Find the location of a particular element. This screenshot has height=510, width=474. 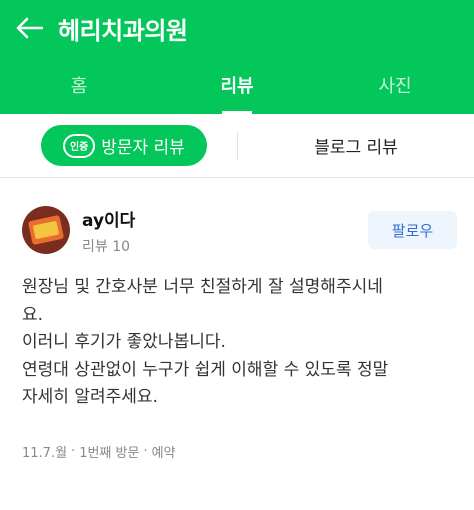

review-text-line: 이러니 후기가 좋았나봅니다. is located at coordinates (124, 342).